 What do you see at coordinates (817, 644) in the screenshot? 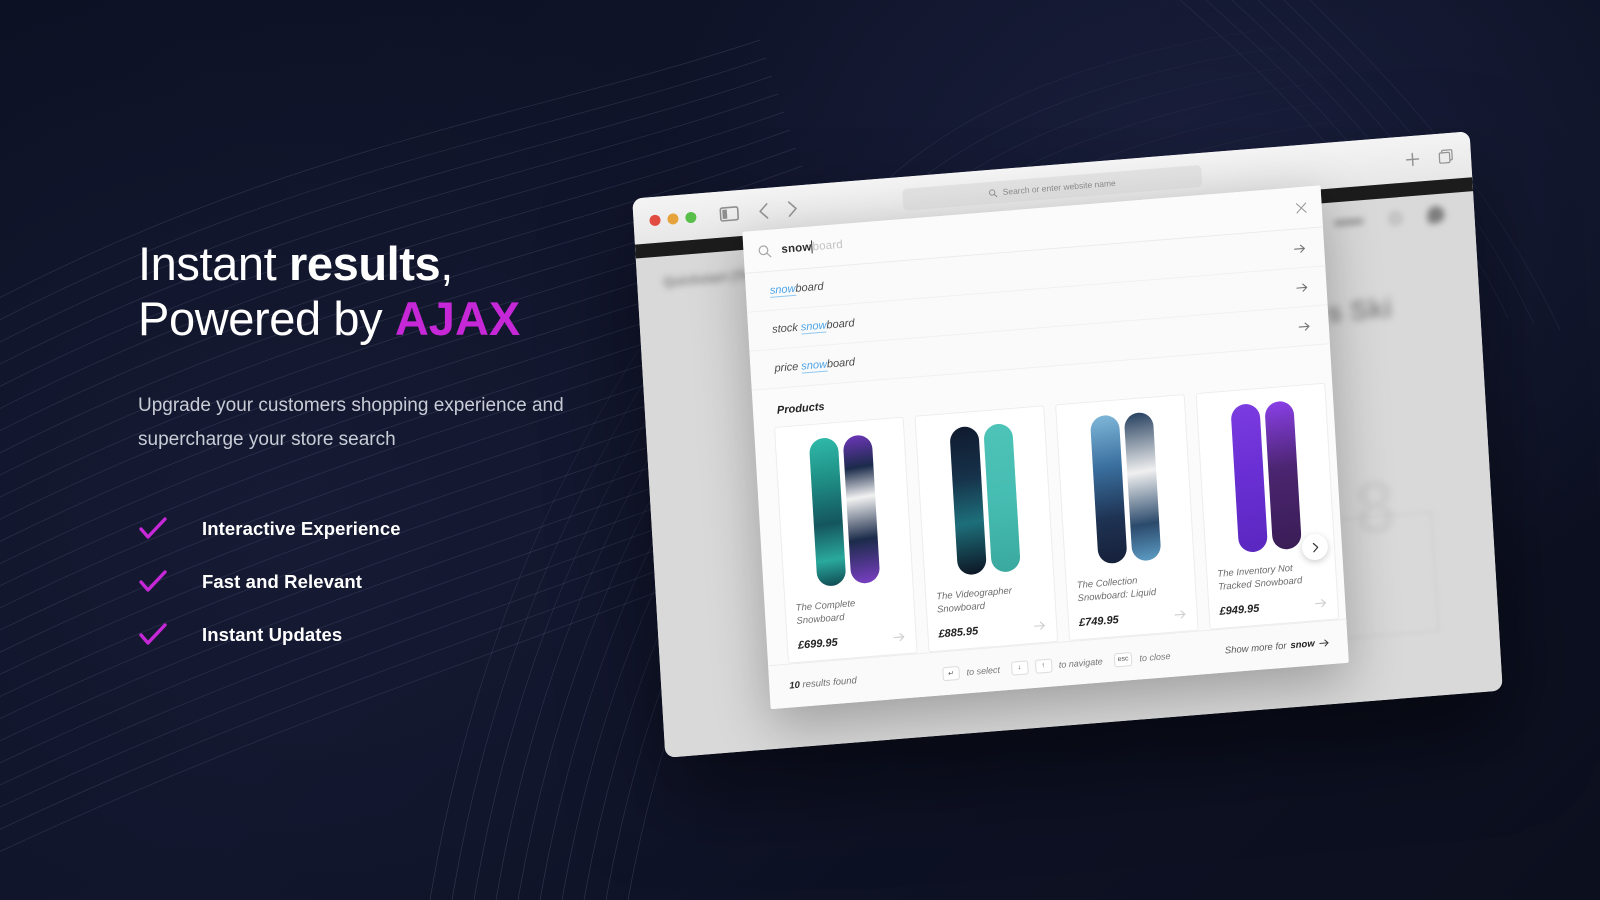
I see `product-price: £699.95` at bounding box center [817, 644].